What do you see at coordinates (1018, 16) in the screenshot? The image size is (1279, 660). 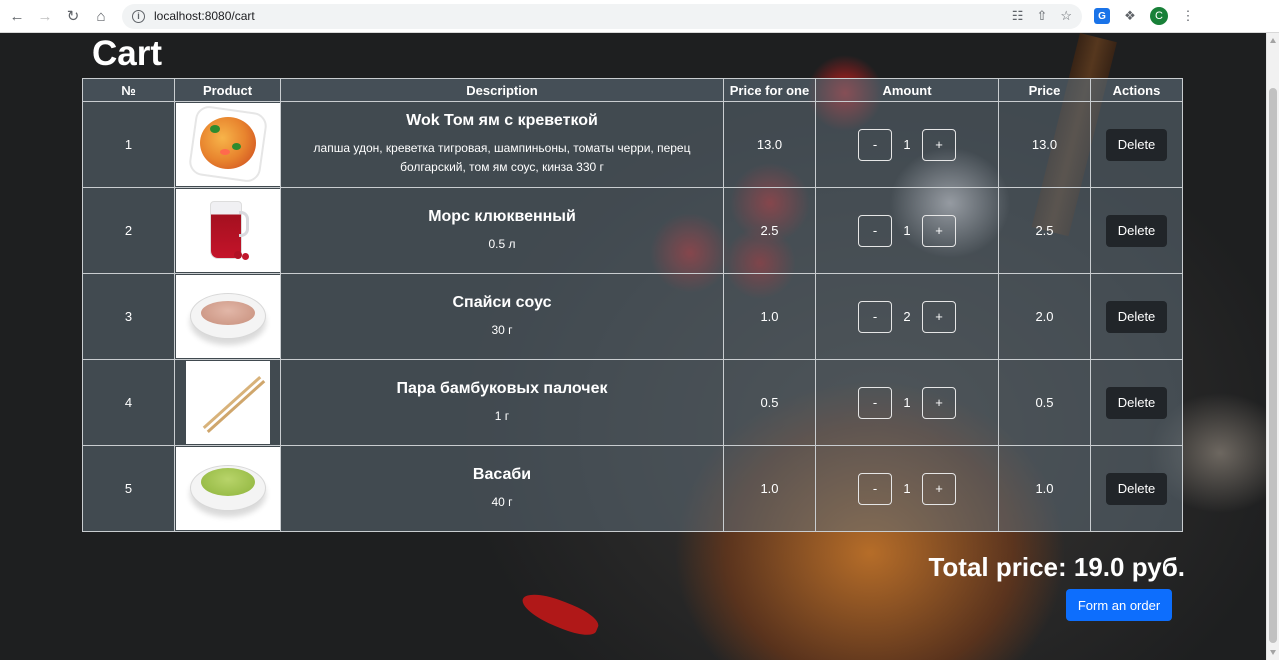 I see `translate-page-icon: ☷` at bounding box center [1018, 16].